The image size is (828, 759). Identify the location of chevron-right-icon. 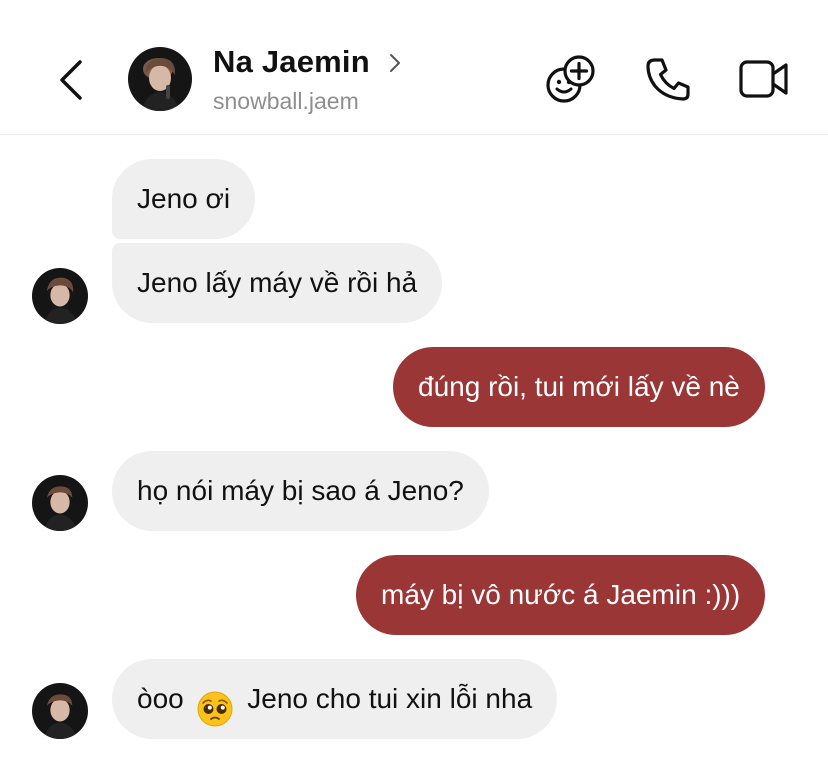
(395, 63).